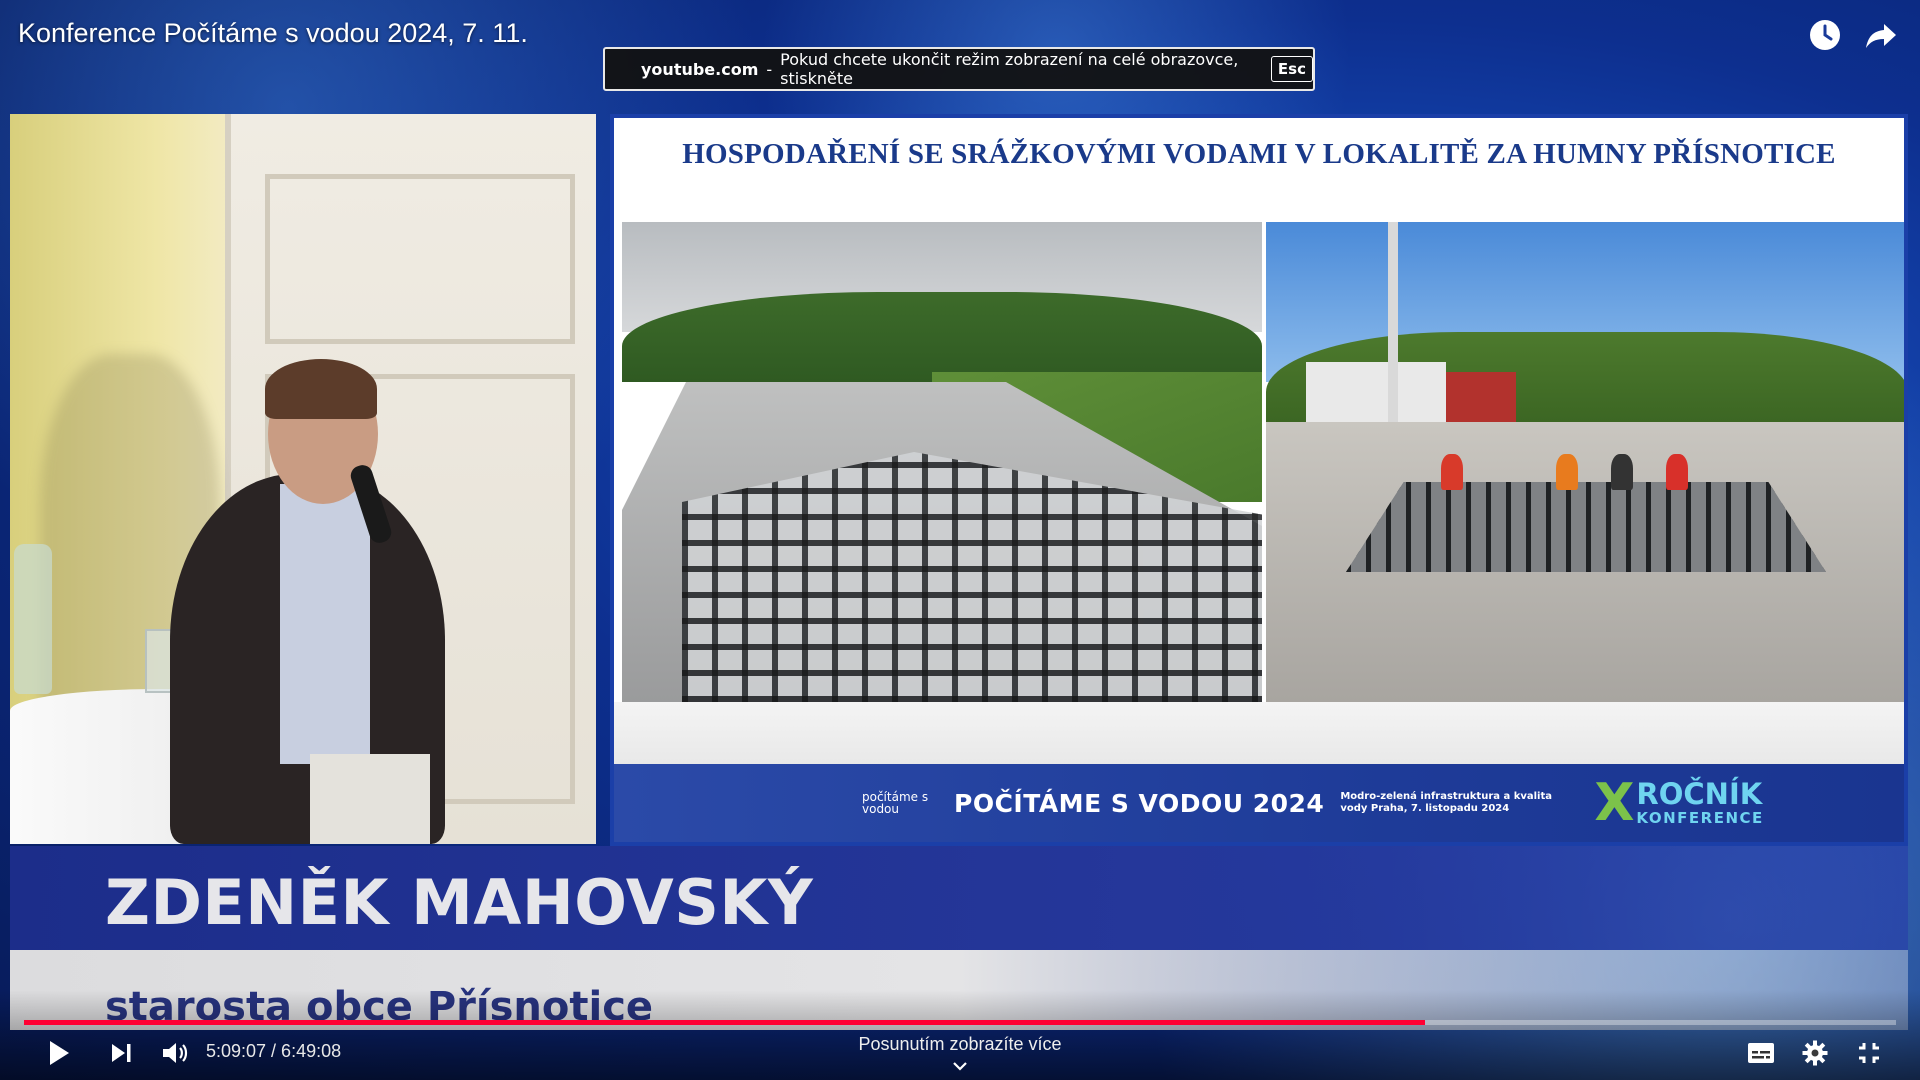  I want to click on settings-button, so click(1815, 1053).